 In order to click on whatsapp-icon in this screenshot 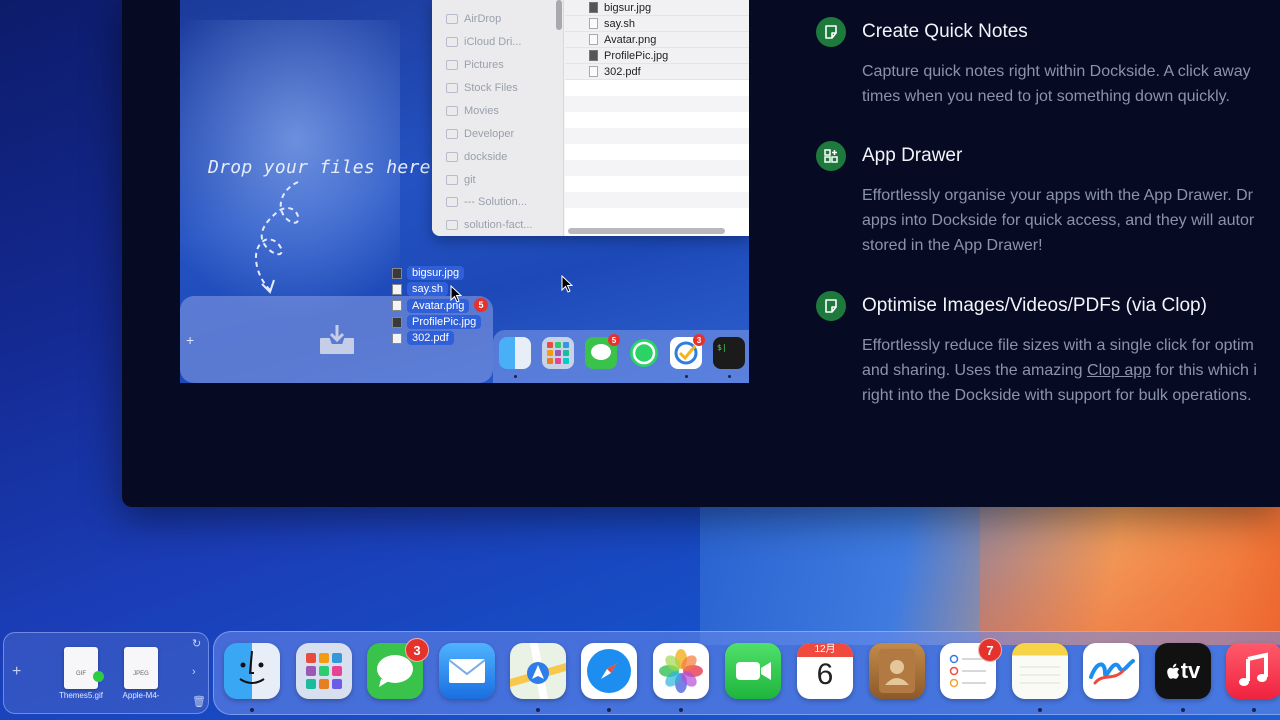, I will do `click(644, 353)`.